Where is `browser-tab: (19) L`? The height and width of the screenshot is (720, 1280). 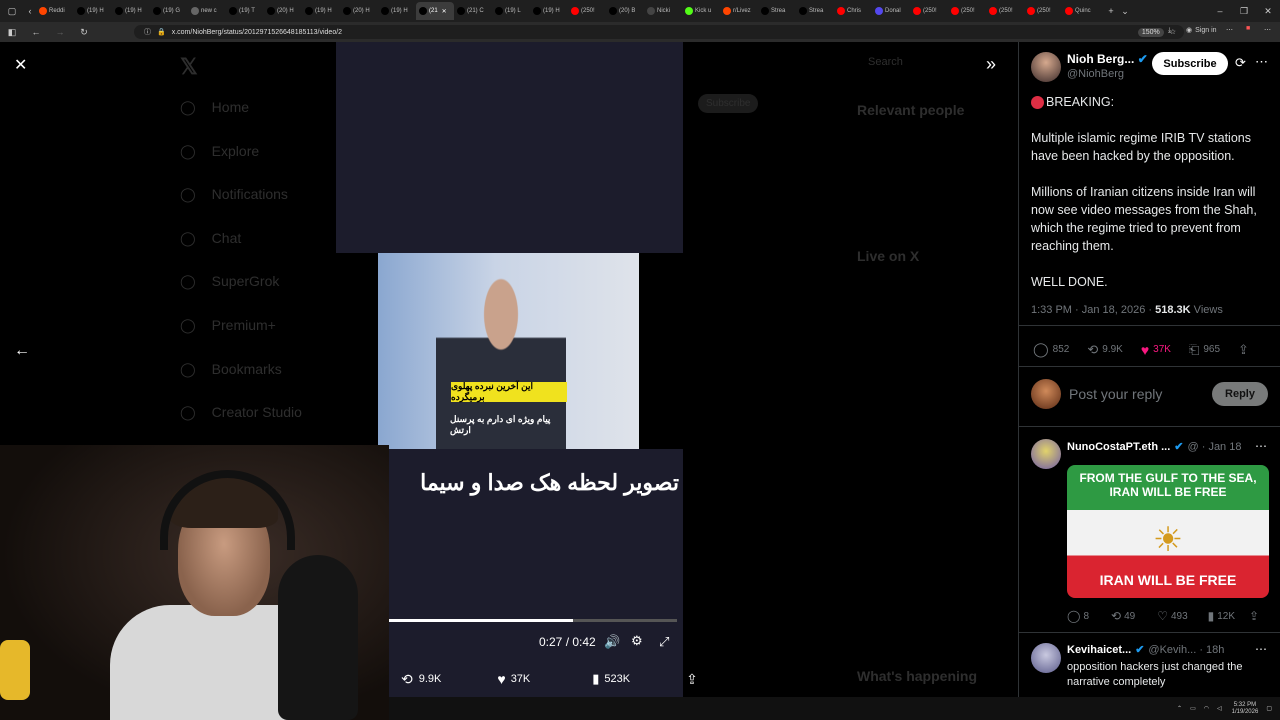 browser-tab: (19) L is located at coordinates (511, 11).